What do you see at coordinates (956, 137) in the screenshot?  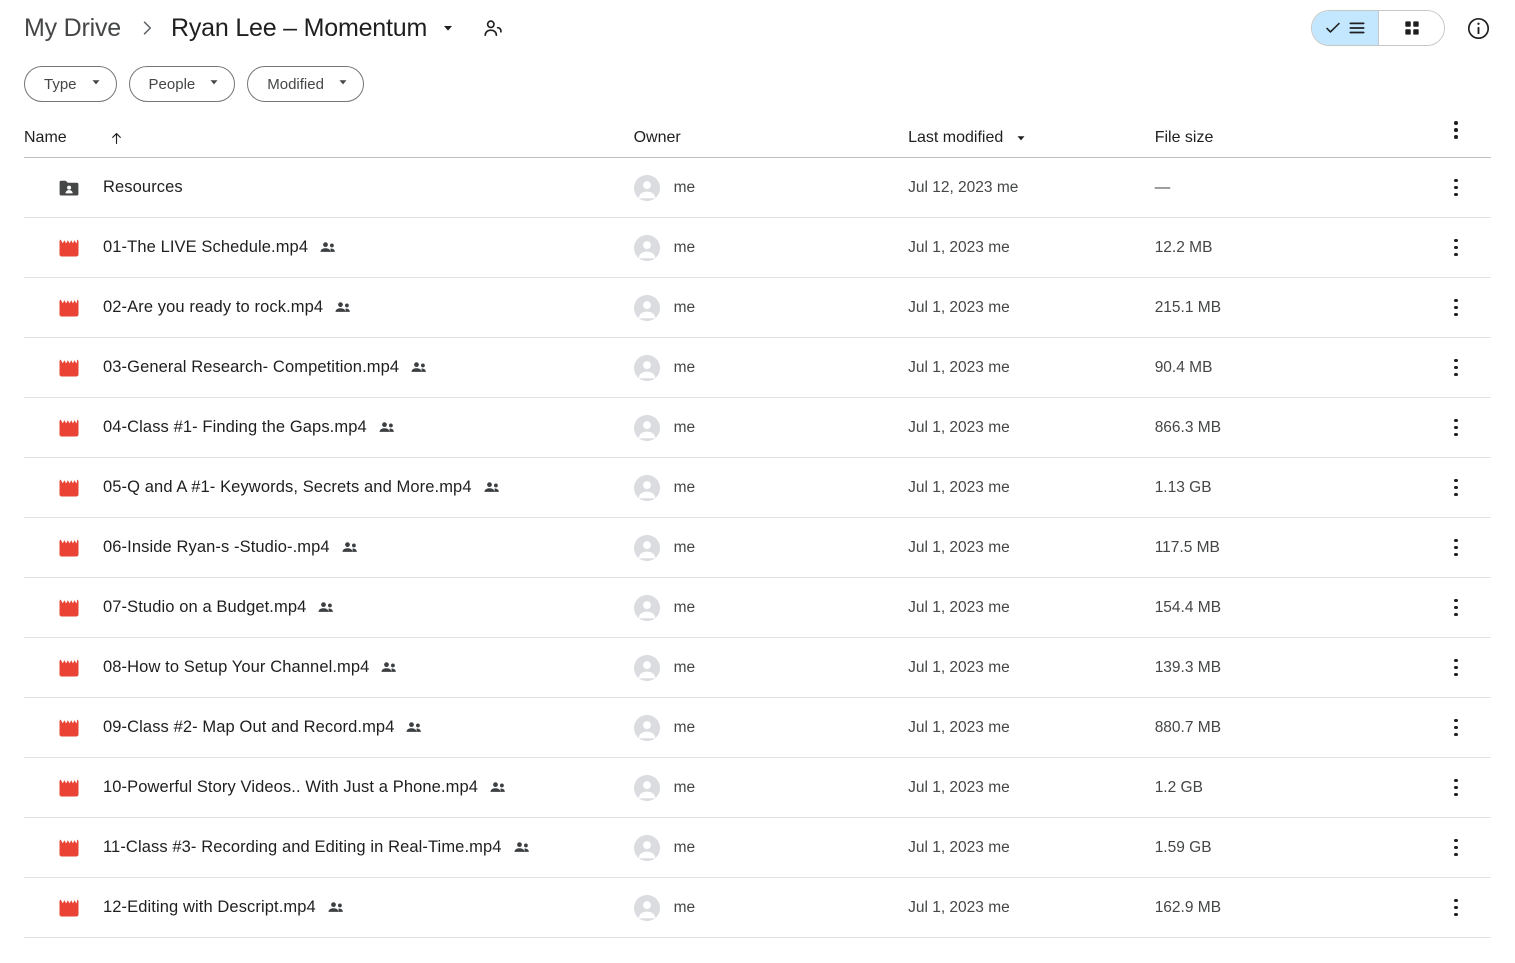 I see `column-header-modified-label: Last modified` at bounding box center [956, 137].